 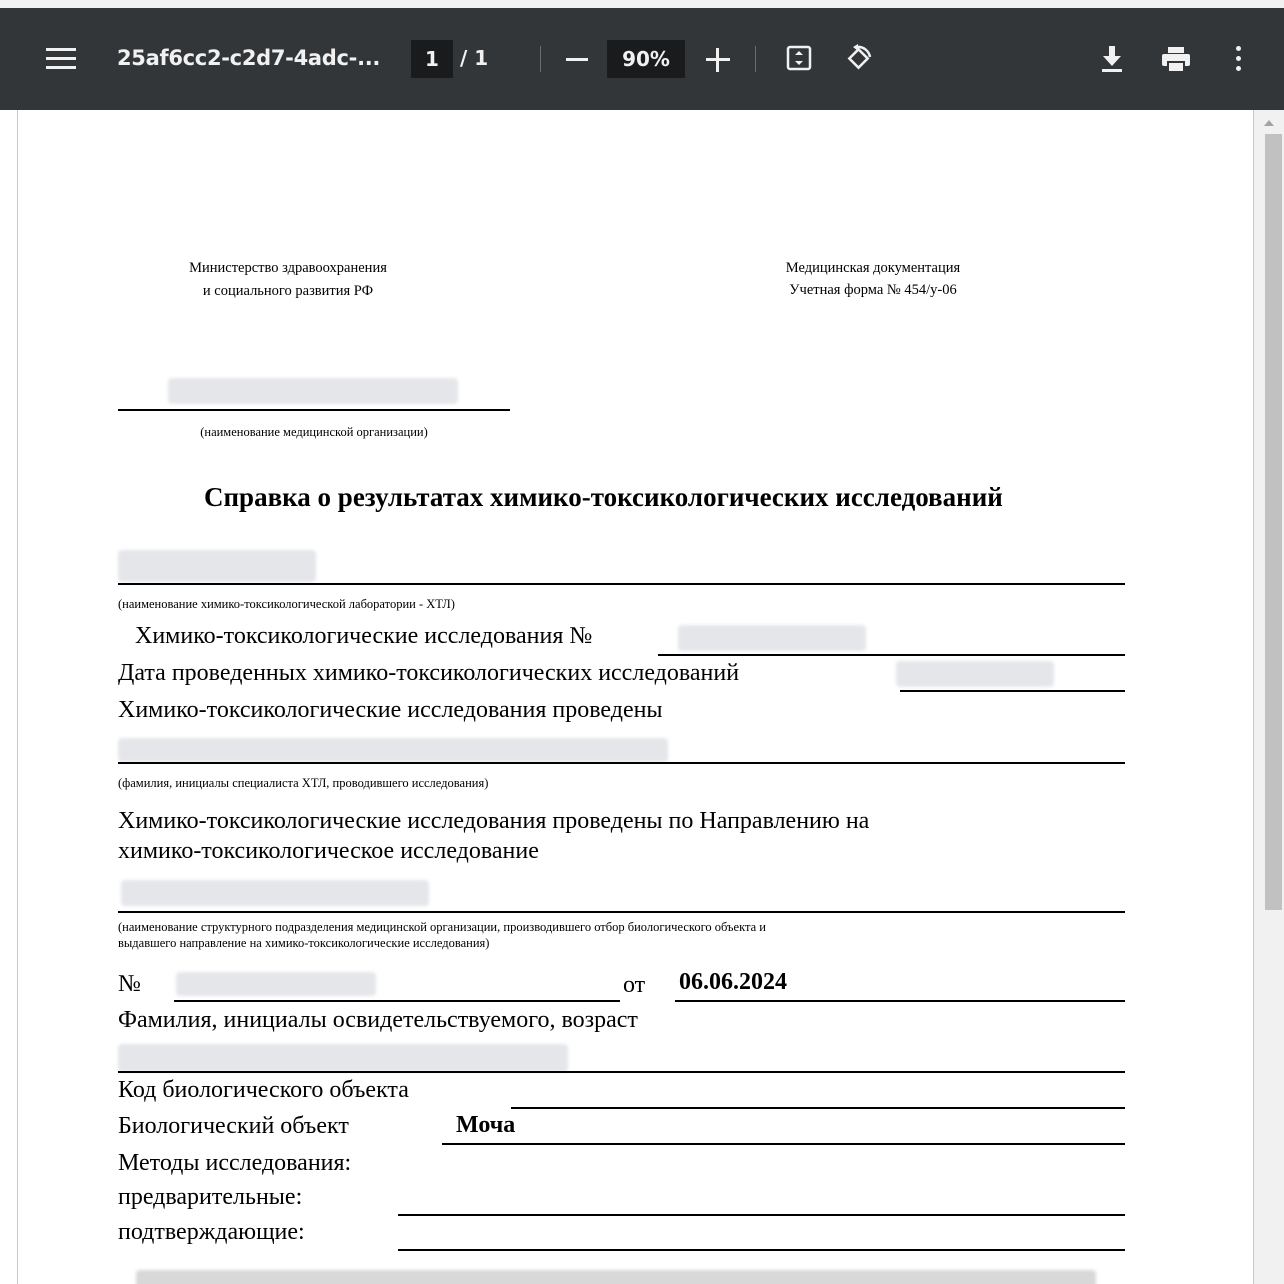 I want to click on page-total: / 1, so click(x=474, y=58).